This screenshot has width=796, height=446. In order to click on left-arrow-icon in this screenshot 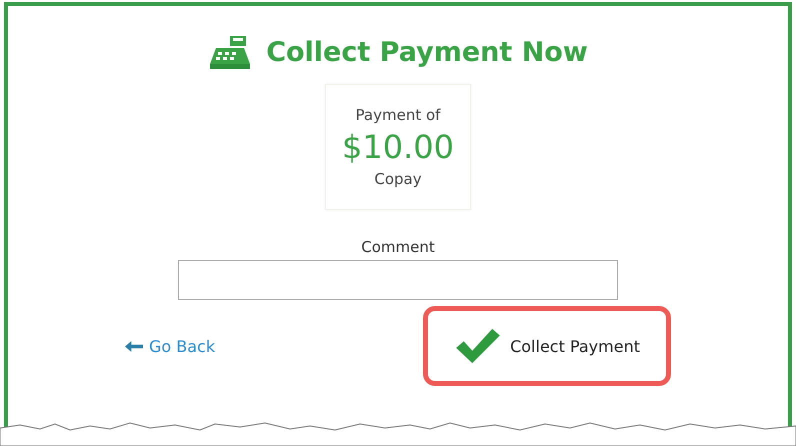, I will do `click(134, 346)`.